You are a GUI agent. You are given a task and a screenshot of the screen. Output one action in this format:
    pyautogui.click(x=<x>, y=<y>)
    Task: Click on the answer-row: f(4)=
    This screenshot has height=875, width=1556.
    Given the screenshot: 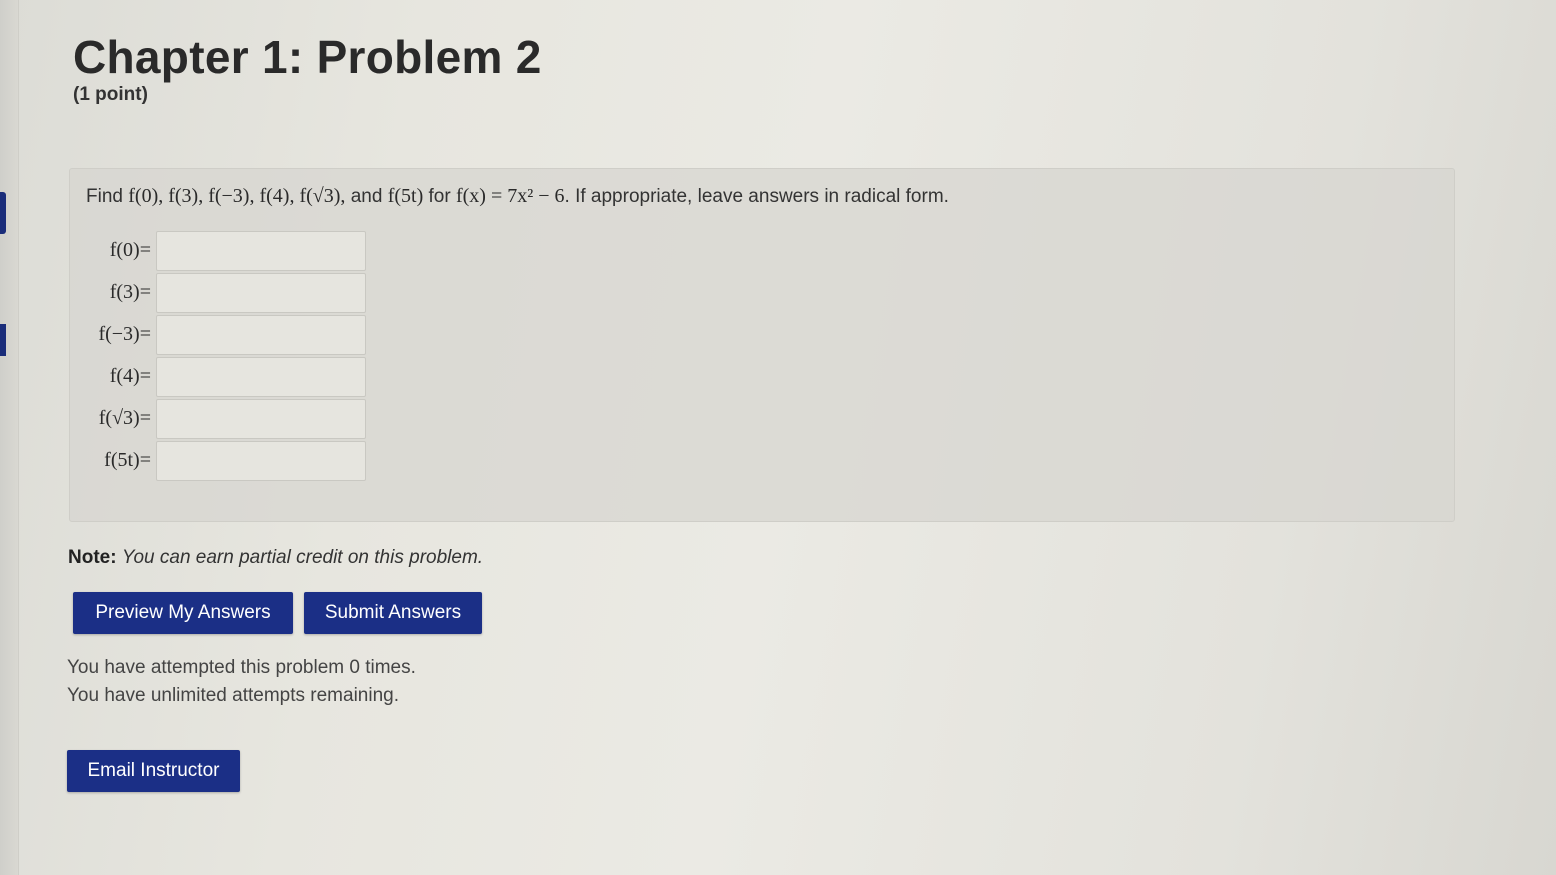 What is the action you would take?
    pyautogui.click(x=763, y=378)
    